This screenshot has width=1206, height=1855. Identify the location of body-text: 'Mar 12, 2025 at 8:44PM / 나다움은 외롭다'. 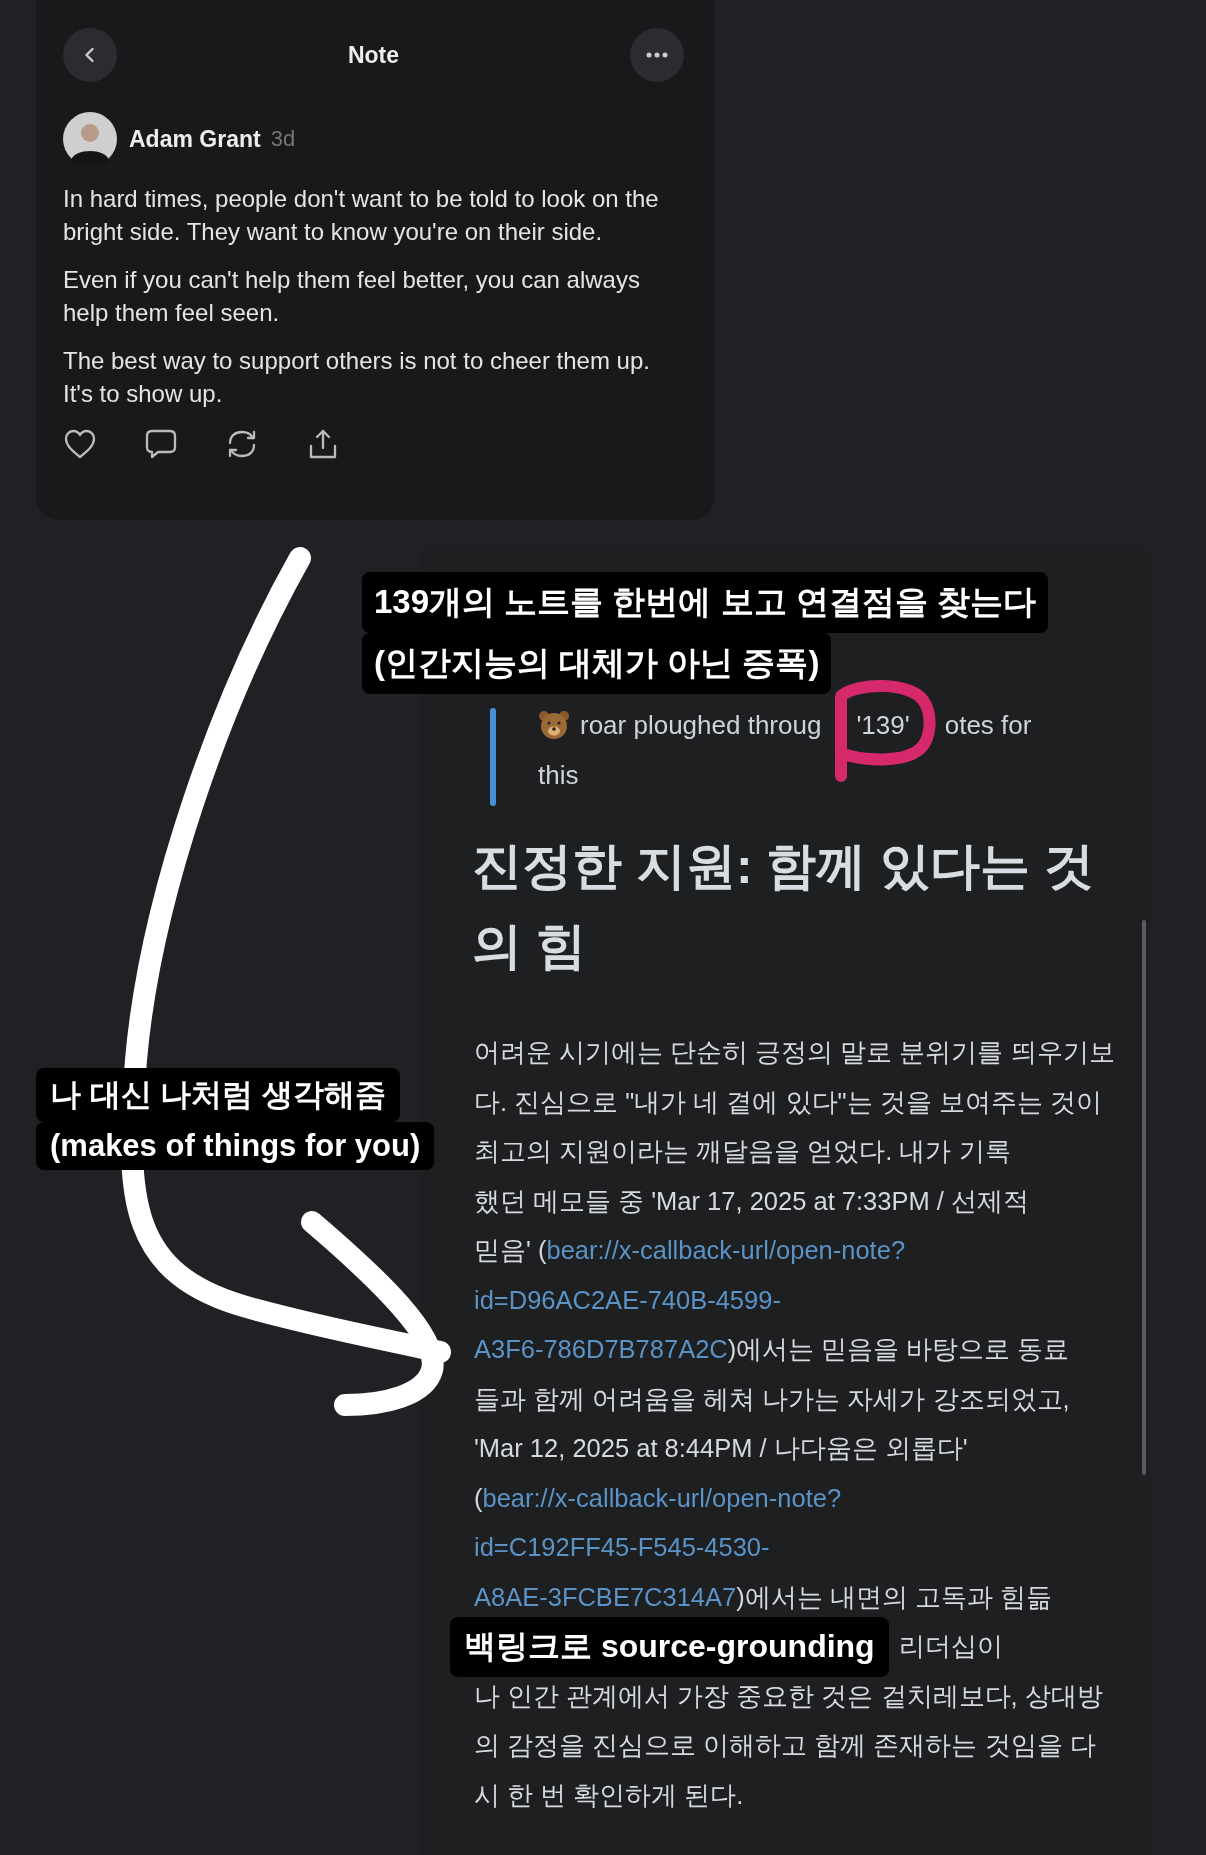
(721, 1449).